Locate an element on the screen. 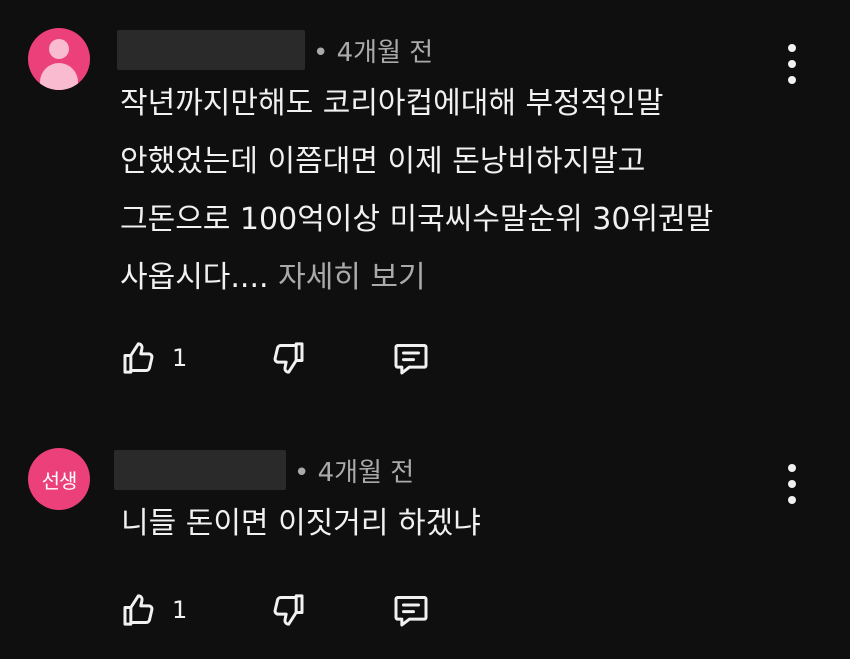  comment-line: 니들 돈이면 이짓거리 하겠냐 is located at coordinates (301, 523).